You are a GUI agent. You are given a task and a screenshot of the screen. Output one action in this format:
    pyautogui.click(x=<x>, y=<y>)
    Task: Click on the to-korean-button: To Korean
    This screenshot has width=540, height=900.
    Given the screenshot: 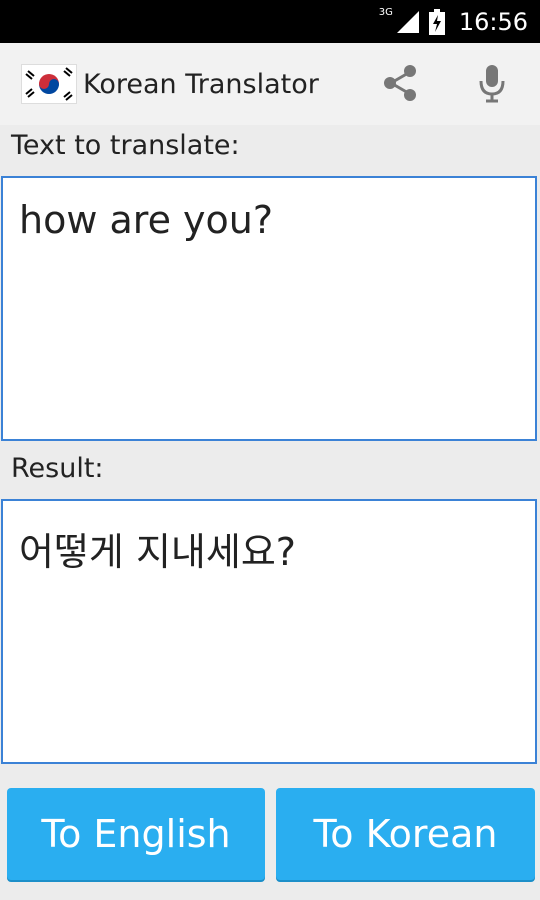 What is the action you would take?
    pyautogui.click(x=405, y=834)
    